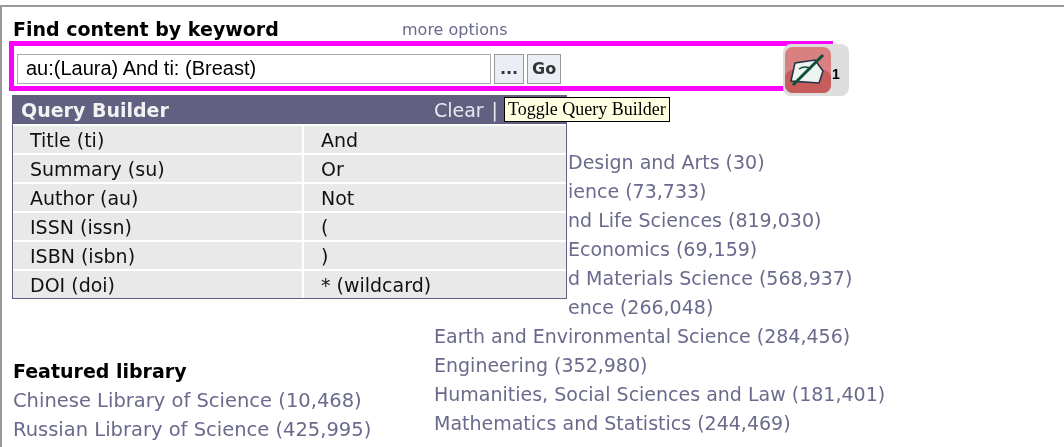 This screenshot has height=447, width=1064. What do you see at coordinates (158, 226) in the screenshot?
I see `field-option: ISSN (issn)` at bounding box center [158, 226].